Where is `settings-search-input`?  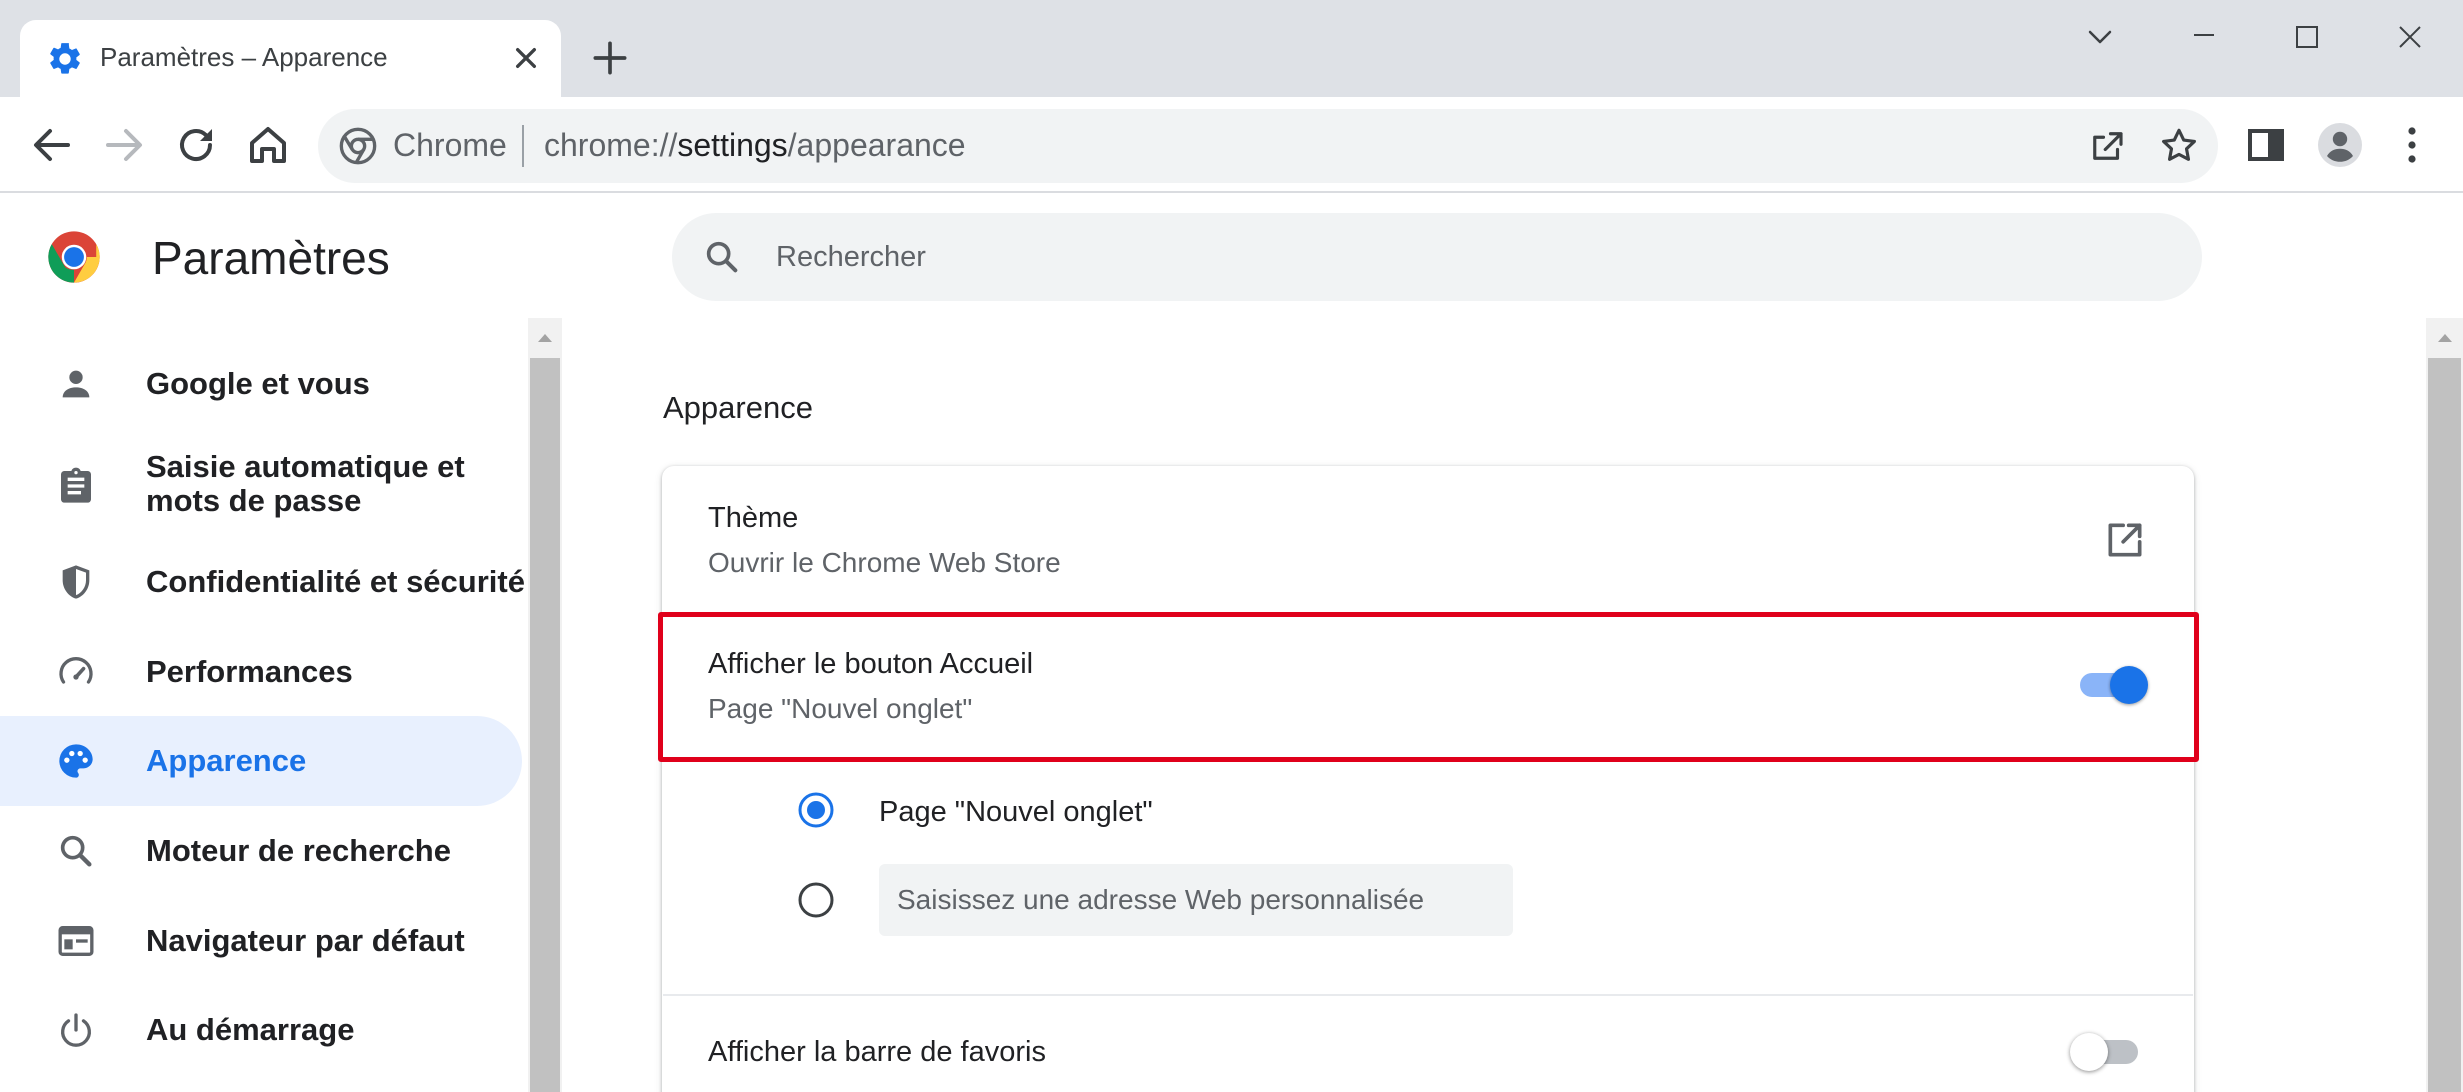 settings-search-input is located at coordinates (1466, 257).